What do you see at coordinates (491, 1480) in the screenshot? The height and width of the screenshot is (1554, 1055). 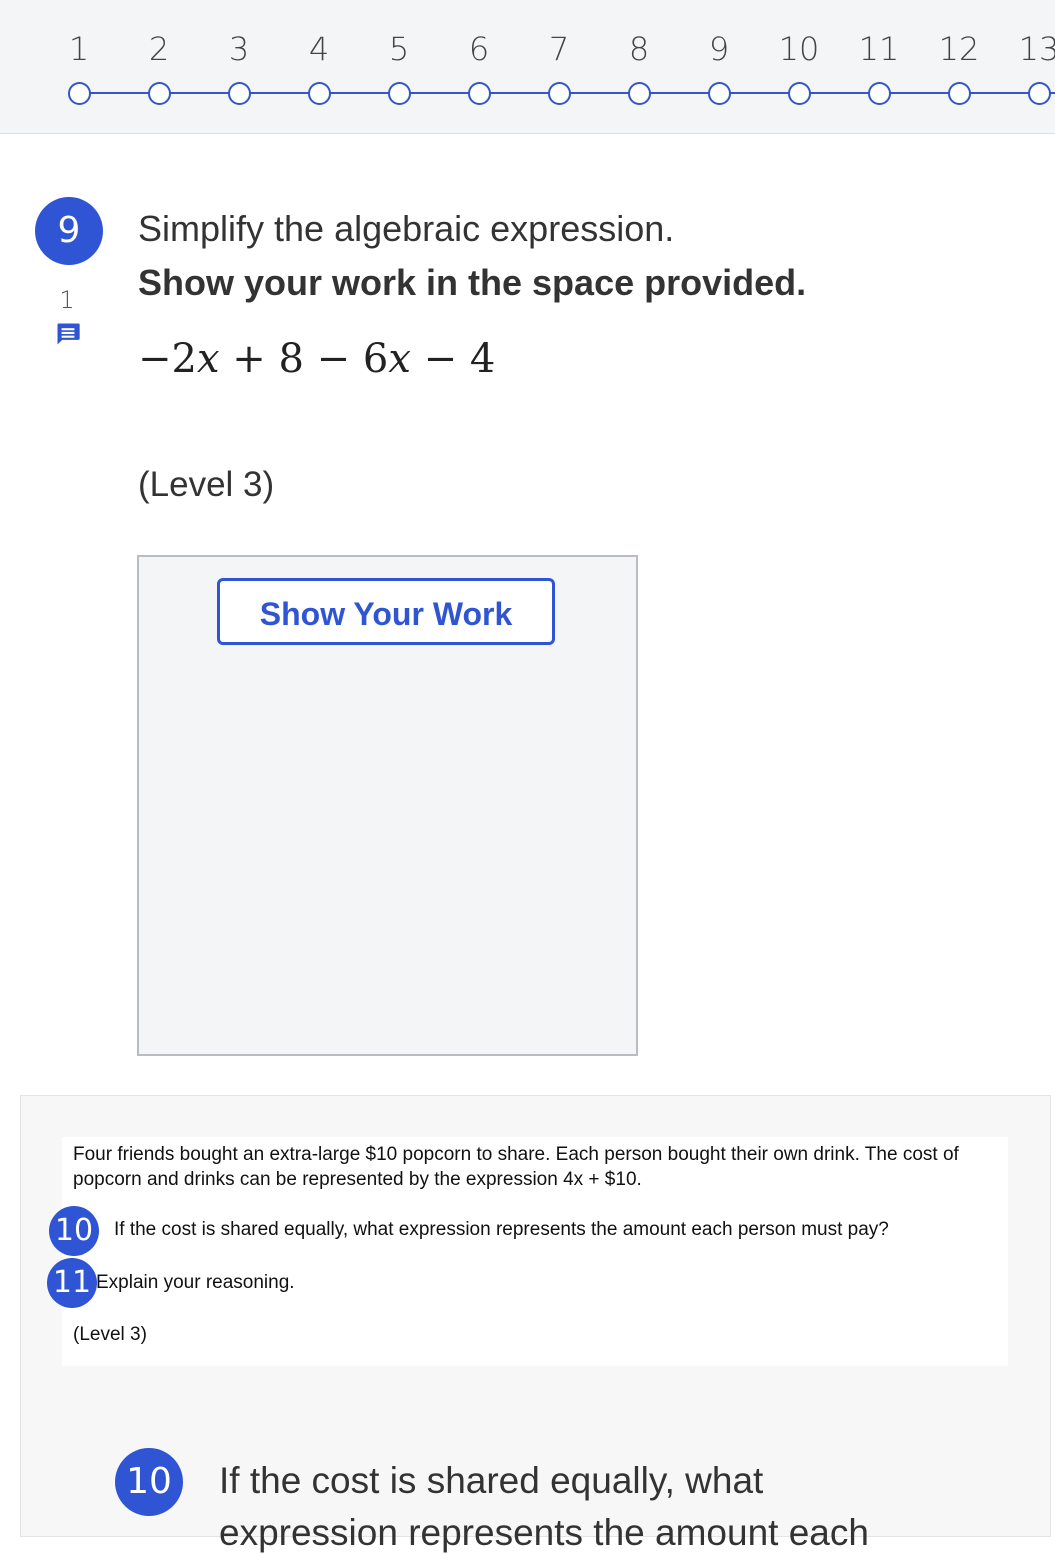 I see `question-10-prompt: If the cost is shared equally, what` at bounding box center [491, 1480].